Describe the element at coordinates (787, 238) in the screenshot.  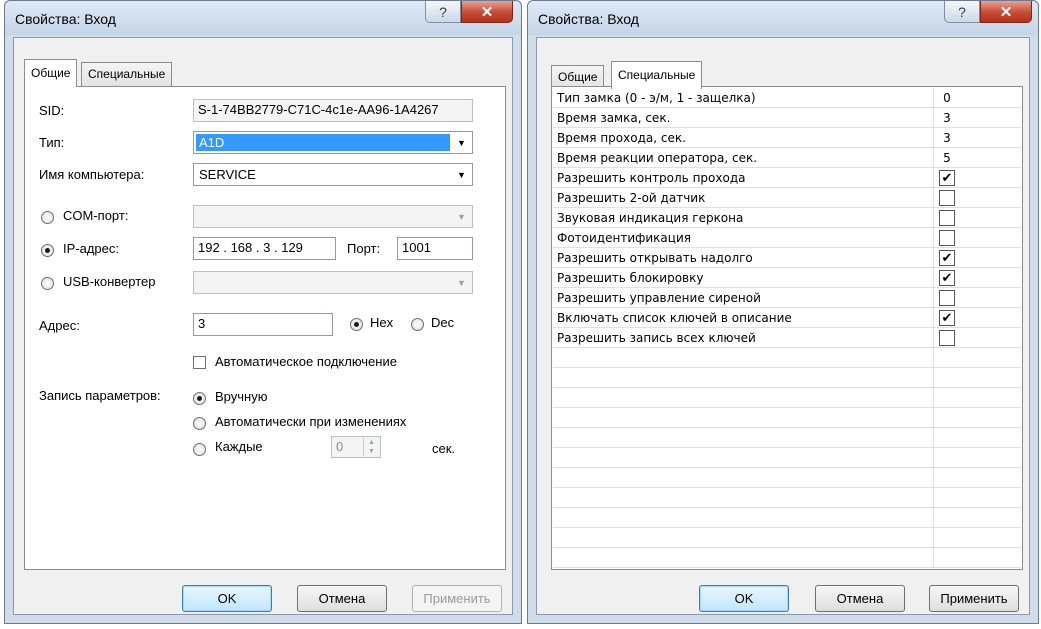
I see `table-row: Фотоидентификация` at that location.